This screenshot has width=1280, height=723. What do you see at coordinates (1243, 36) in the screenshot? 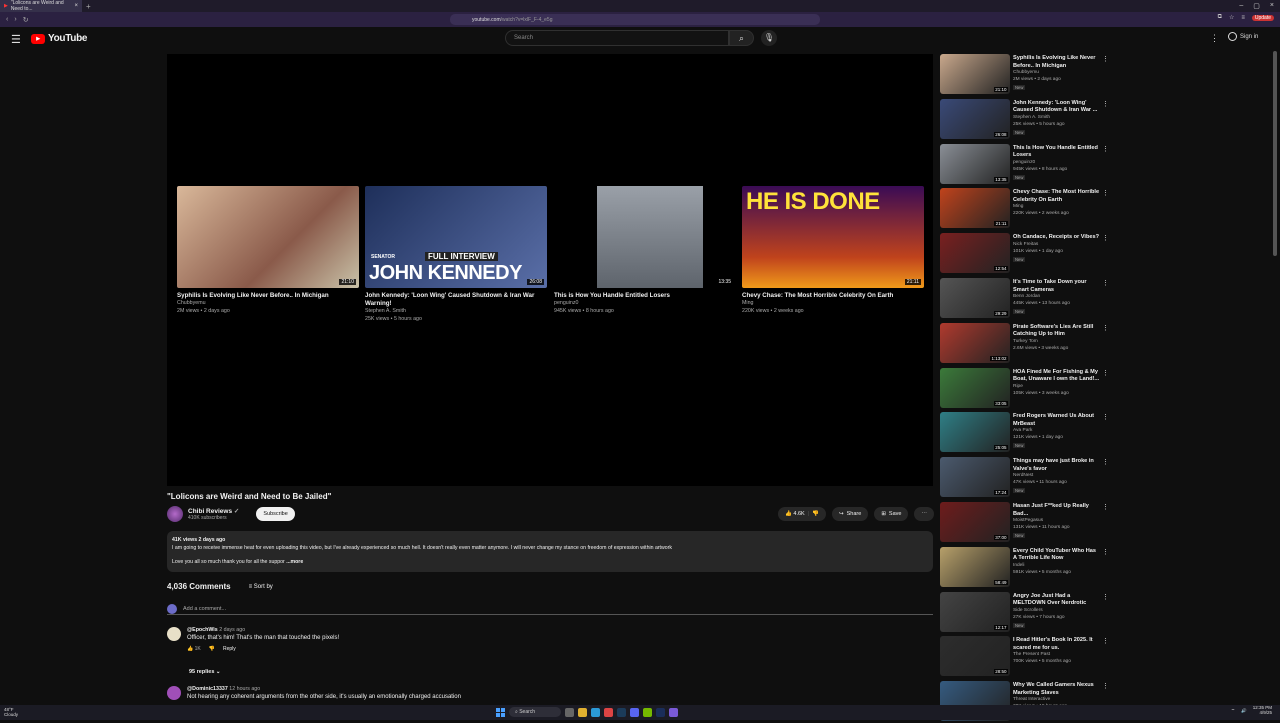
I see `sign-in-button: Sign in` at bounding box center [1243, 36].